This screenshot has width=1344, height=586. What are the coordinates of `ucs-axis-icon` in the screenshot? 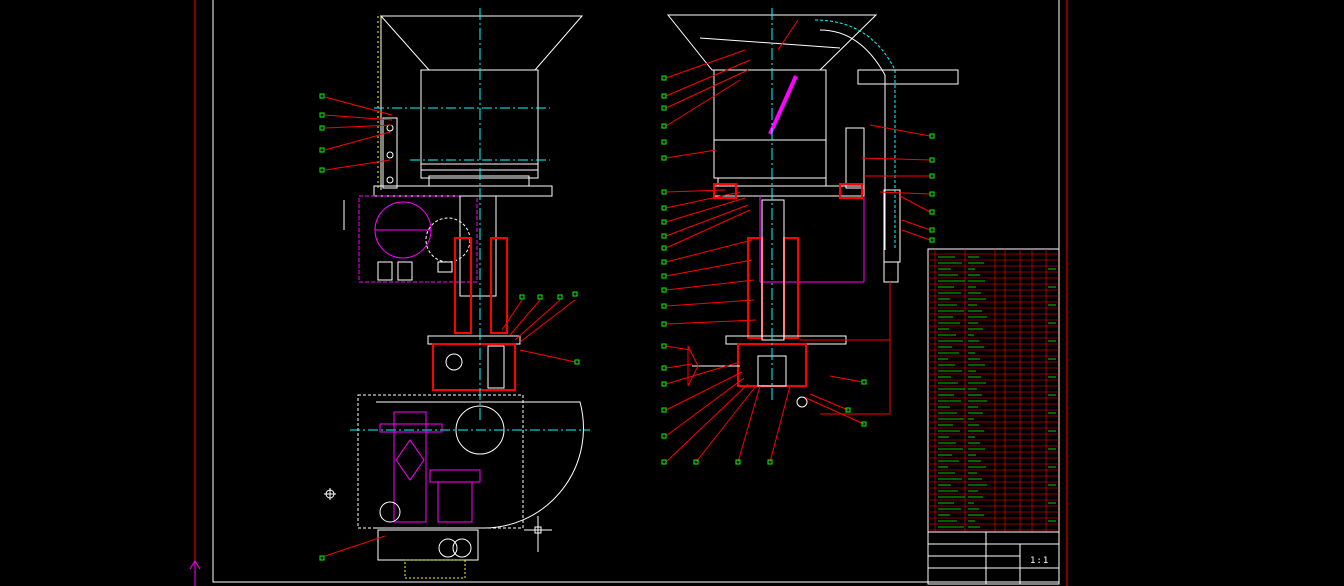 It's located at (195, 573).